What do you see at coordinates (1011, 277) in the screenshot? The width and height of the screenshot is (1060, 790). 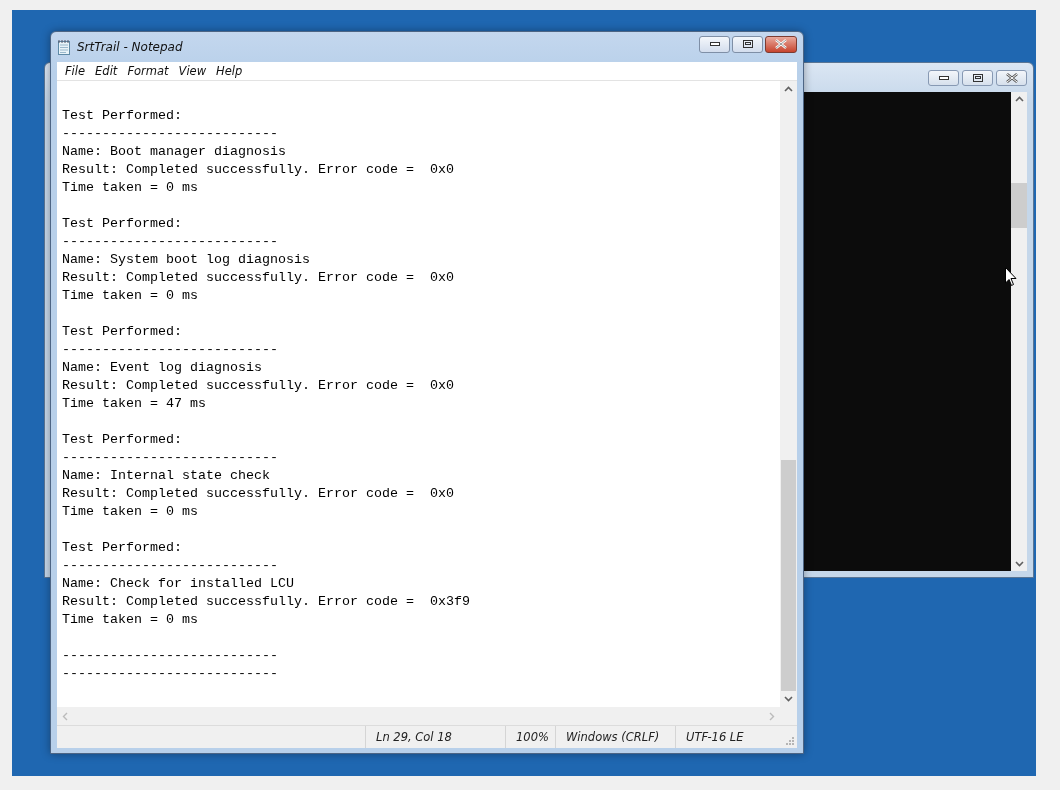 I see `mouse-pointer-icon` at bounding box center [1011, 277].